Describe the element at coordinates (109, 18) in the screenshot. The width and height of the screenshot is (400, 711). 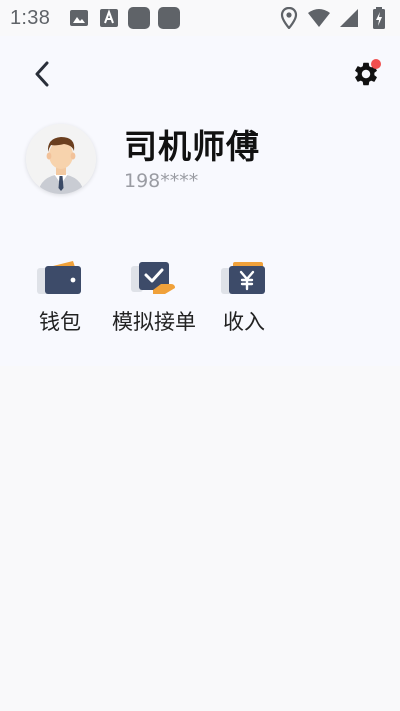
I see `font-download-icon` at that location.